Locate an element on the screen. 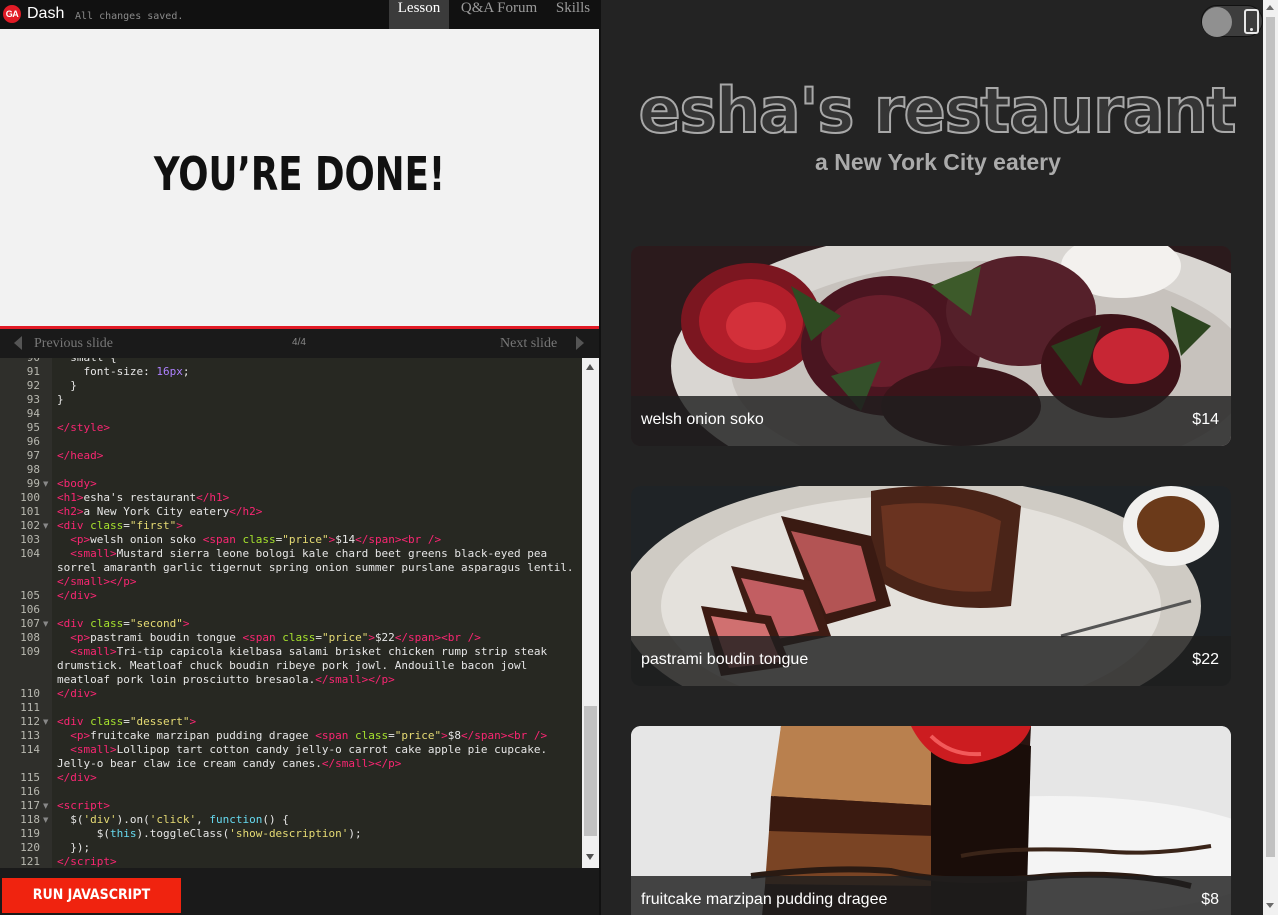  code-line: 93} is located at coordinates (291, 400).